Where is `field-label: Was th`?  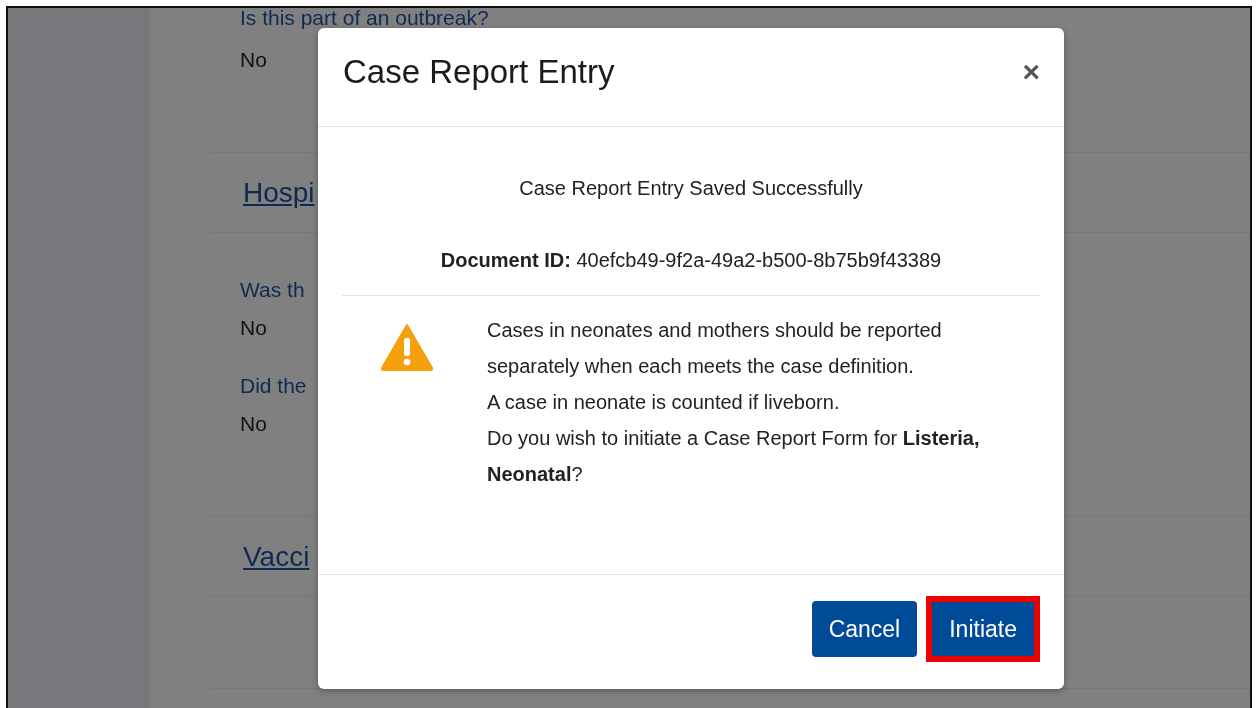
field-label: Was th is located at coordinates (272, 290).